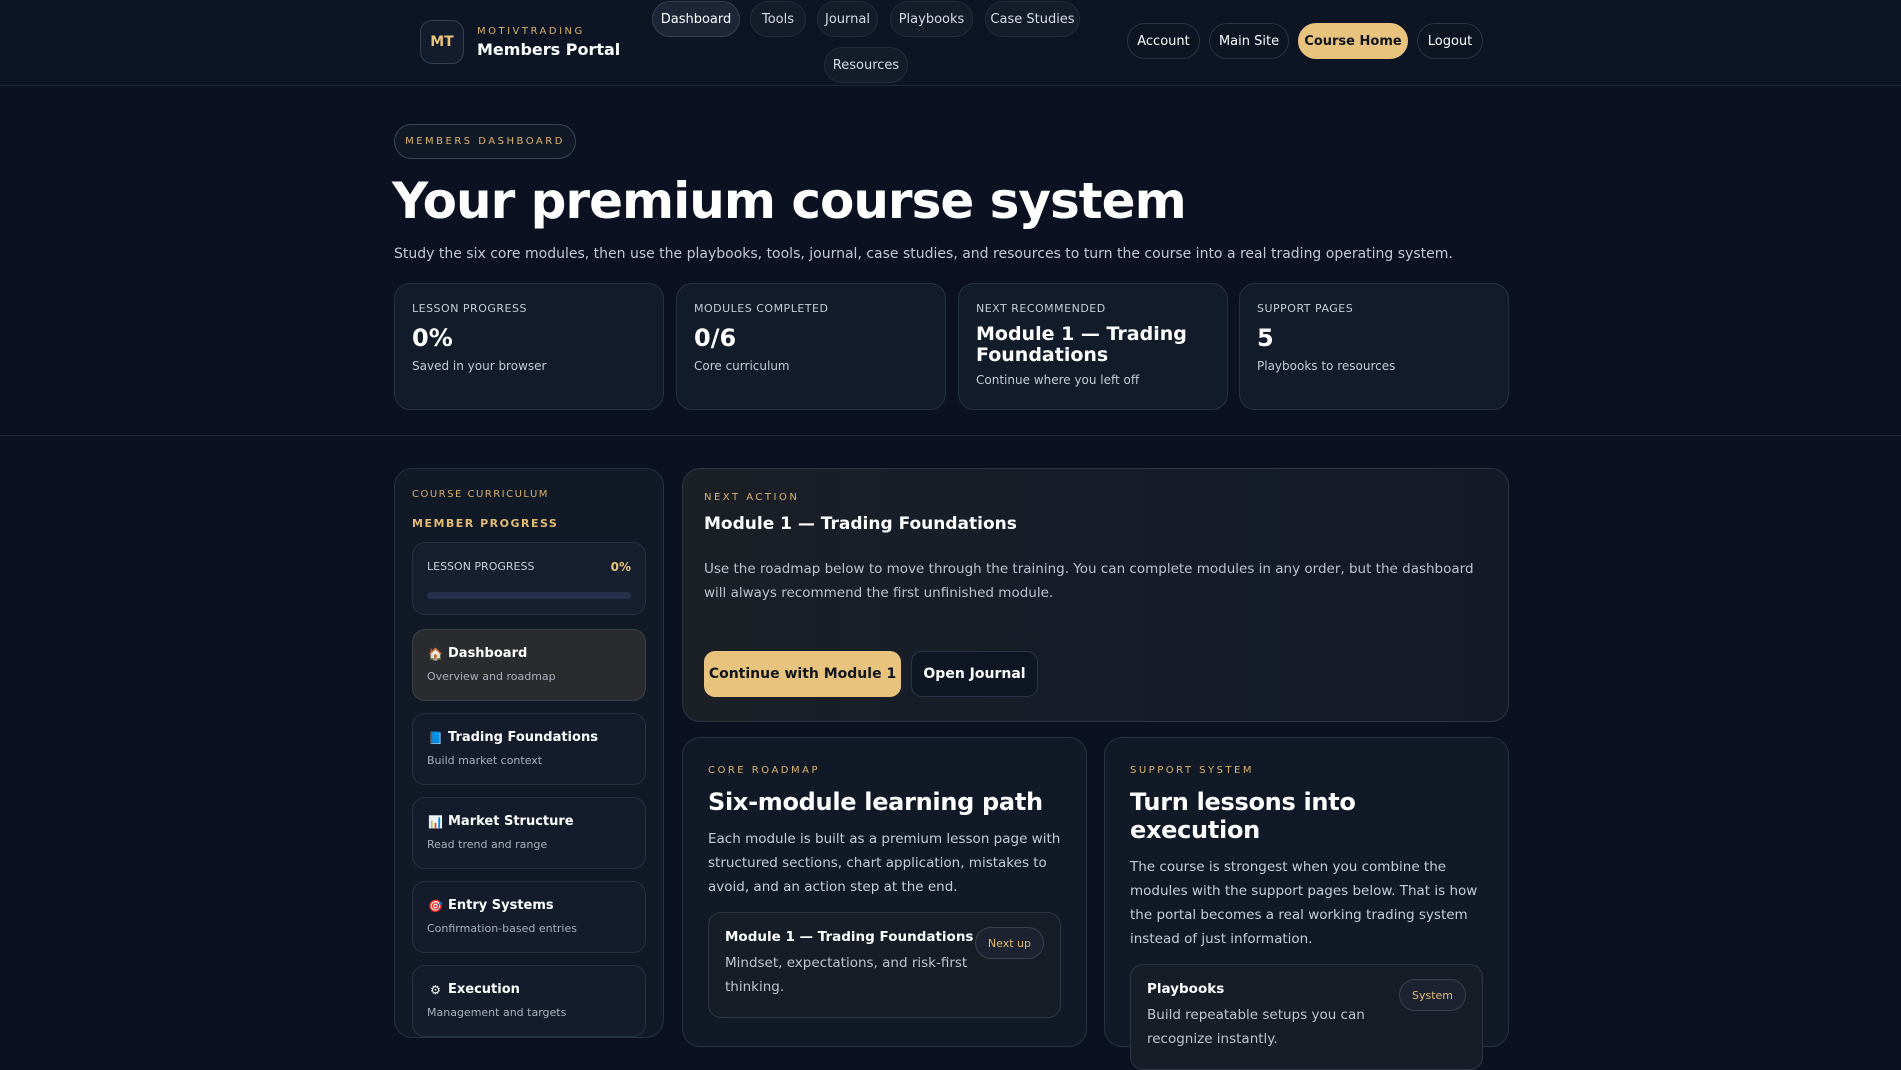  What do you see at coordinates (529, 1001) in the screenshot?
I see `sidebar-item-execution: ⚙ Execution Management and targets` at bounding box center [529, 1001].